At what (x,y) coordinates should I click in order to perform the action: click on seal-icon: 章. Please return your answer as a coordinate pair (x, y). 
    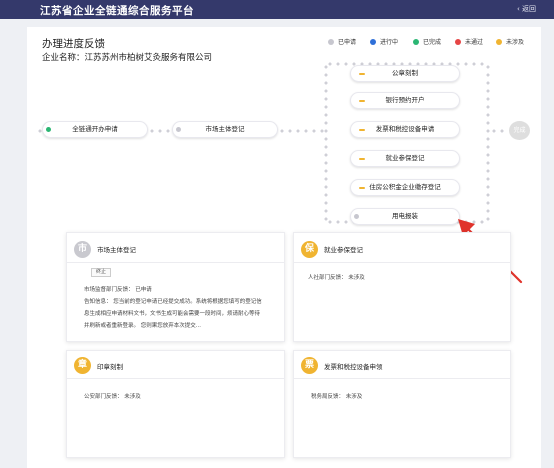
    Looking at the image, I should click on (82, 365).